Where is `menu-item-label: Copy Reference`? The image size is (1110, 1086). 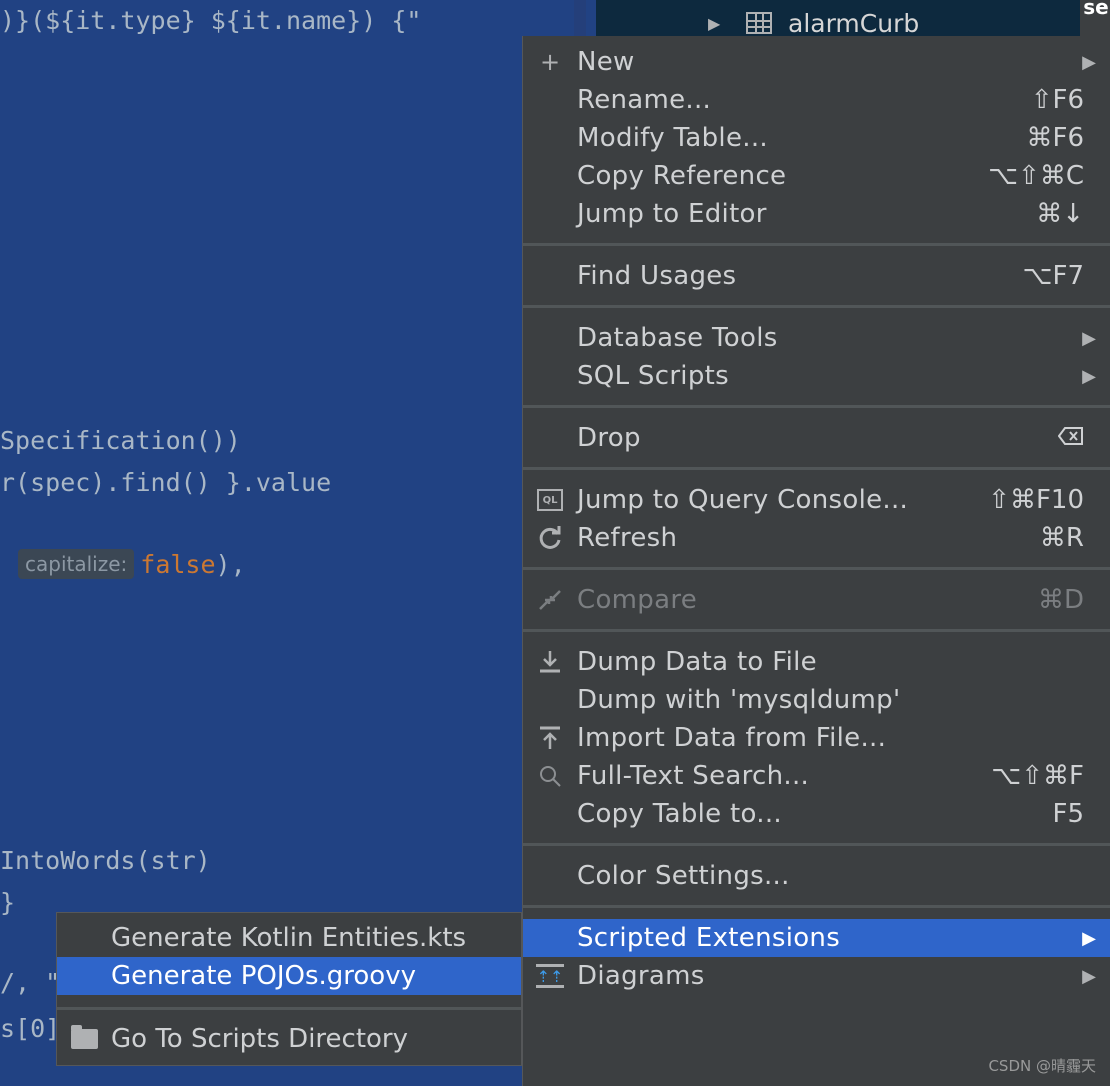 menu-item-label: Copy Reference is located at coordinates (682, 176).